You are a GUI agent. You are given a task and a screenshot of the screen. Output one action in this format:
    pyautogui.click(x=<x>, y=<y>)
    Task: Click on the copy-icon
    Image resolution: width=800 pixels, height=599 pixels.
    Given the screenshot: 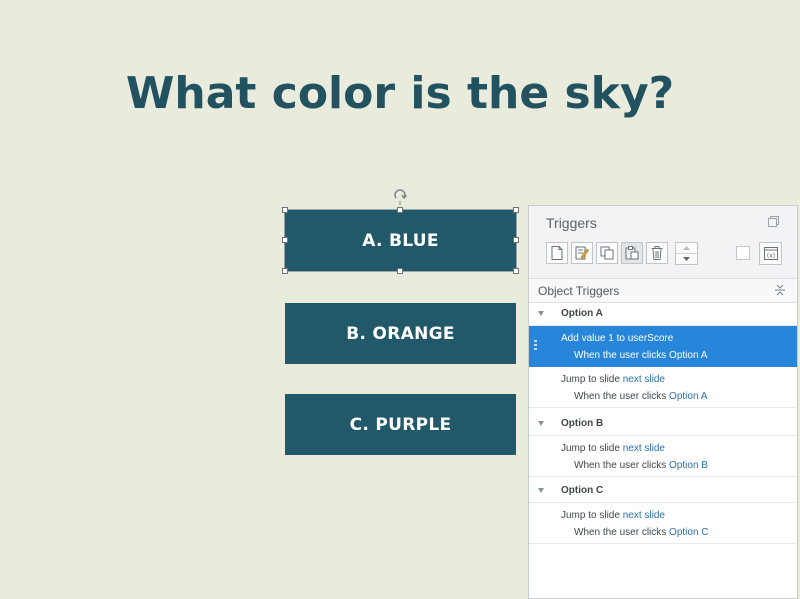 What is the action you would take?
    pyautogui.click(x=607, y=253)
    